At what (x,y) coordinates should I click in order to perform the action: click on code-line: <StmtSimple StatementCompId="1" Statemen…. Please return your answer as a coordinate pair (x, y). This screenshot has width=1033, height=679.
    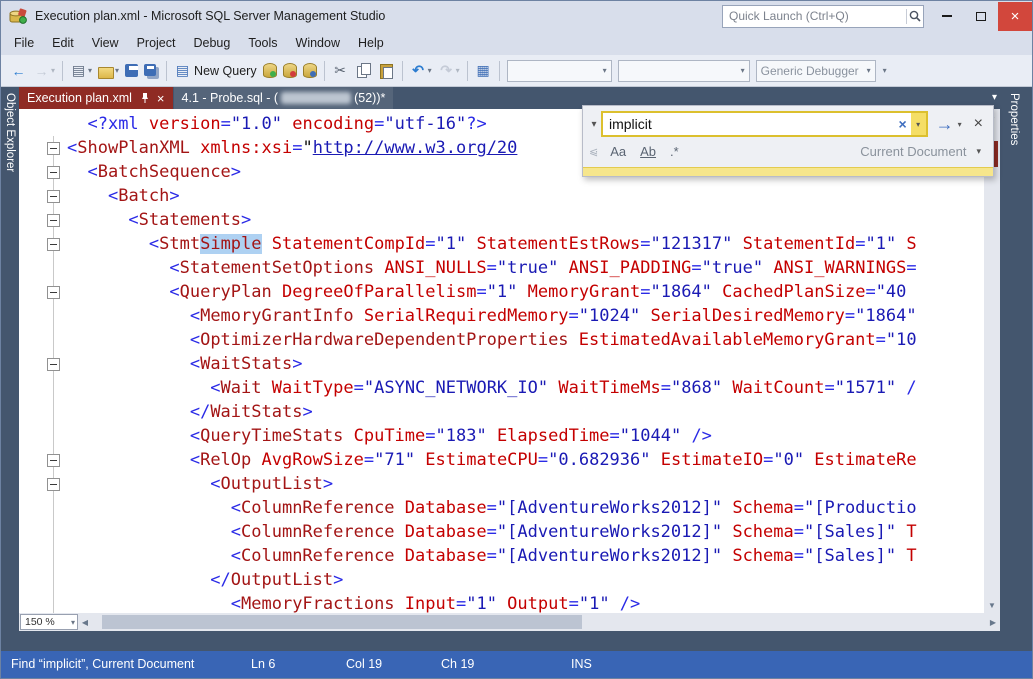
    Looking at the image, I should click on (501, 244).